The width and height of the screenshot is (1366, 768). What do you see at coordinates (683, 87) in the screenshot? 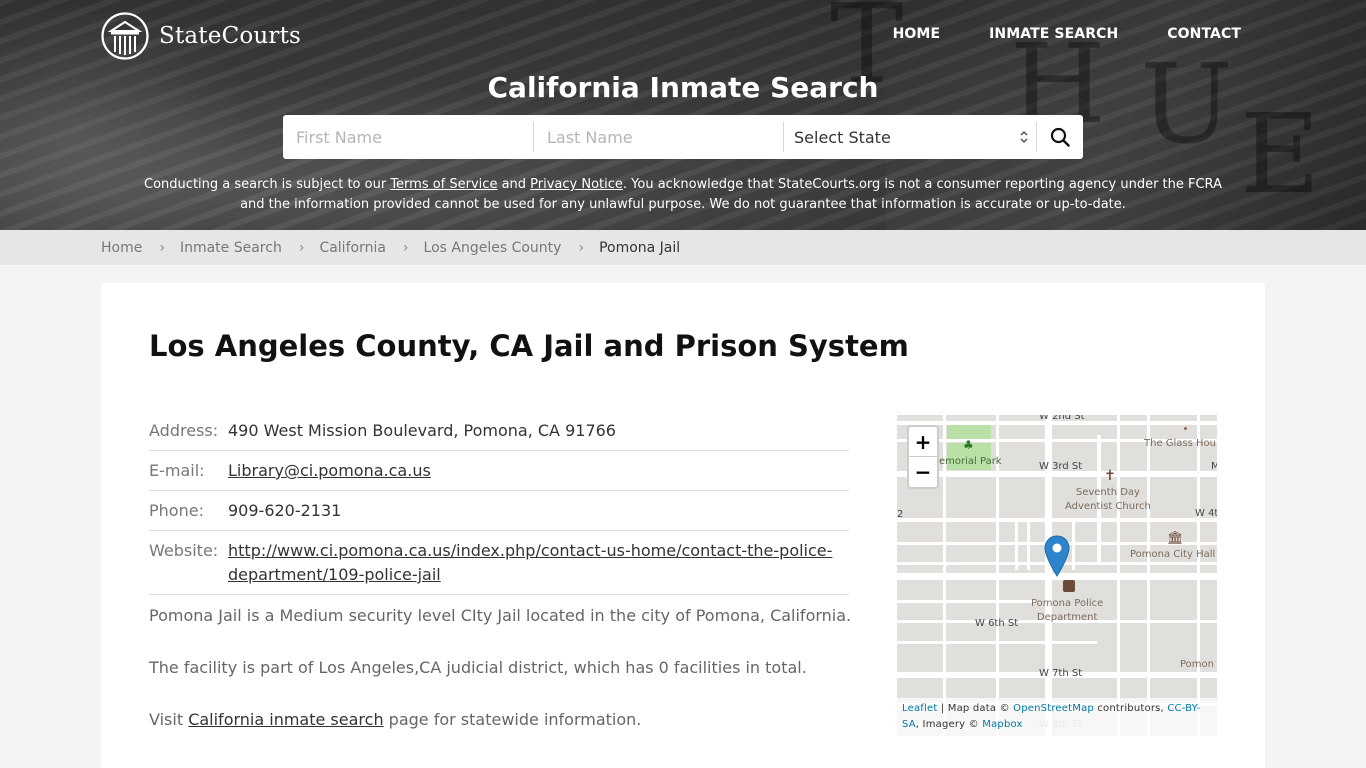
I see `hero-title: California Inmate Search` at bounding box center [683, 87].